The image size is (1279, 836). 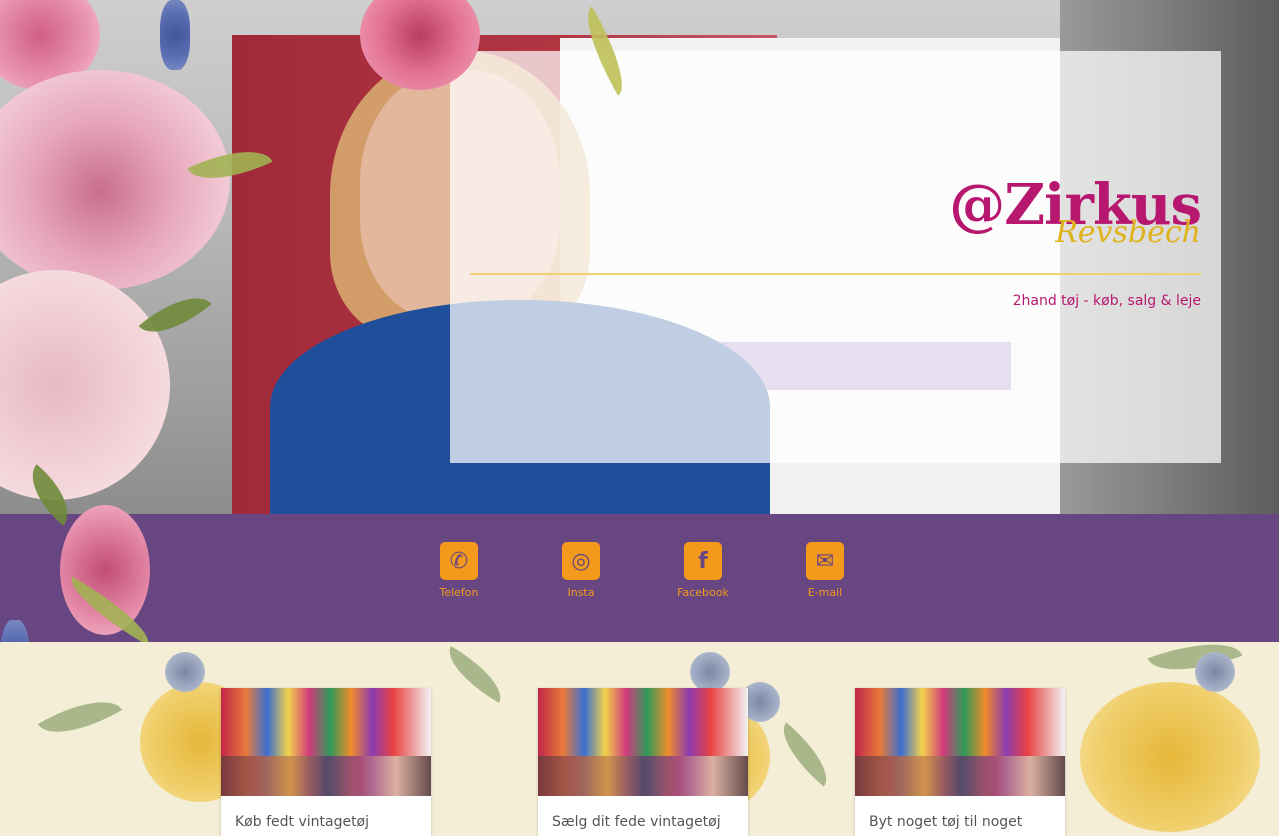 I want to click on card-title: Byt noget tøj til noget, so click(x=946, y=822).